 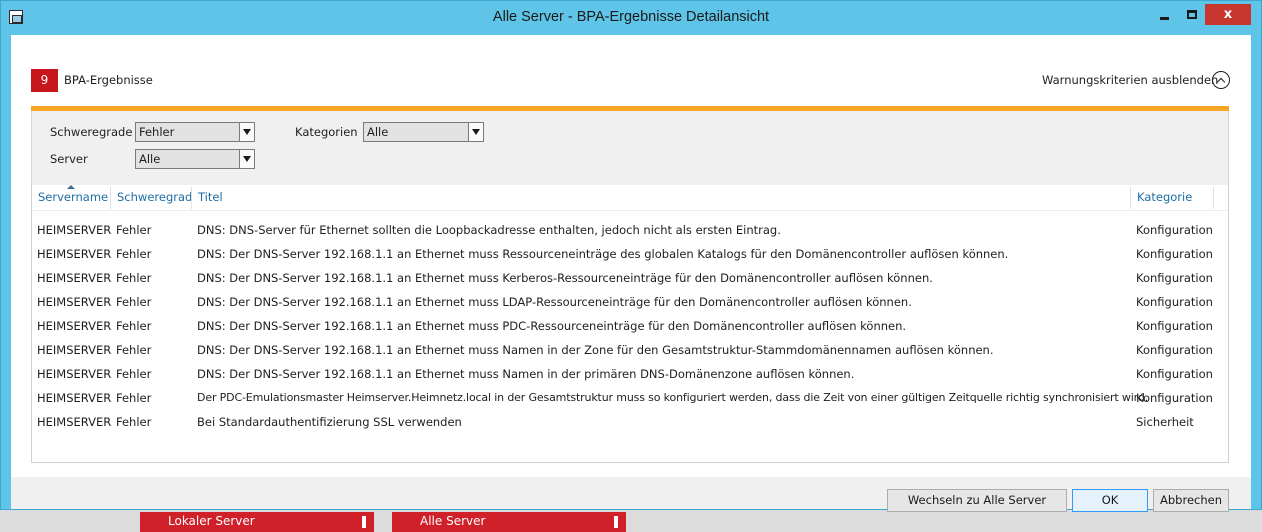 I want to click on maximize-icon, so click(x=1191, y=14).